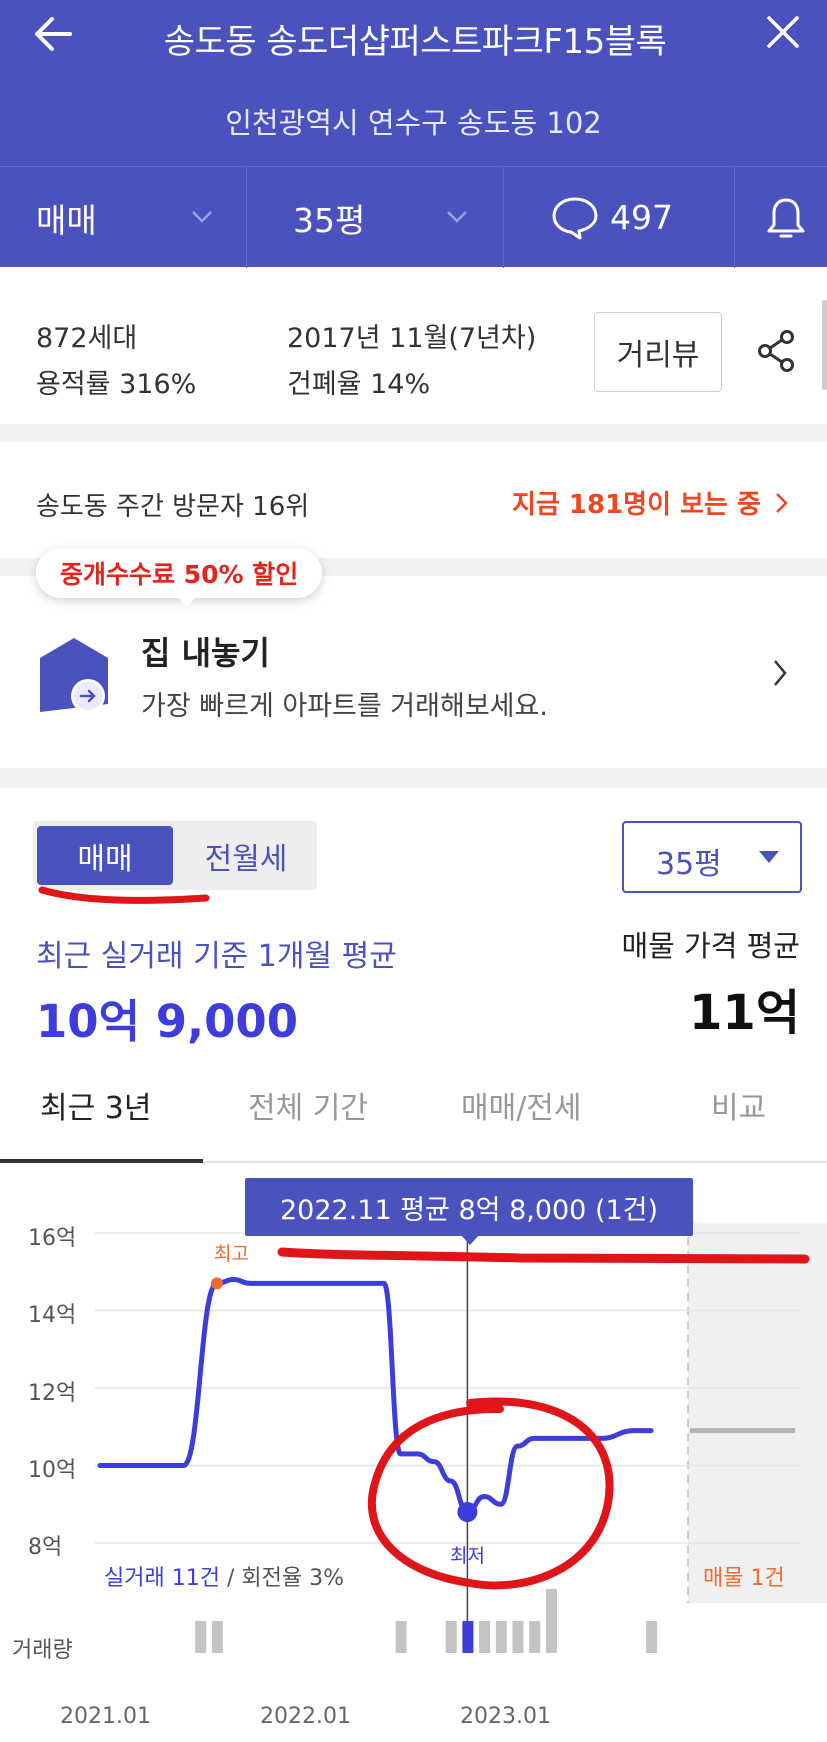 This screenshot has width=827, height=1742. I want to click on tab-sale-rent: 매매/전세, so click(521, 1105).